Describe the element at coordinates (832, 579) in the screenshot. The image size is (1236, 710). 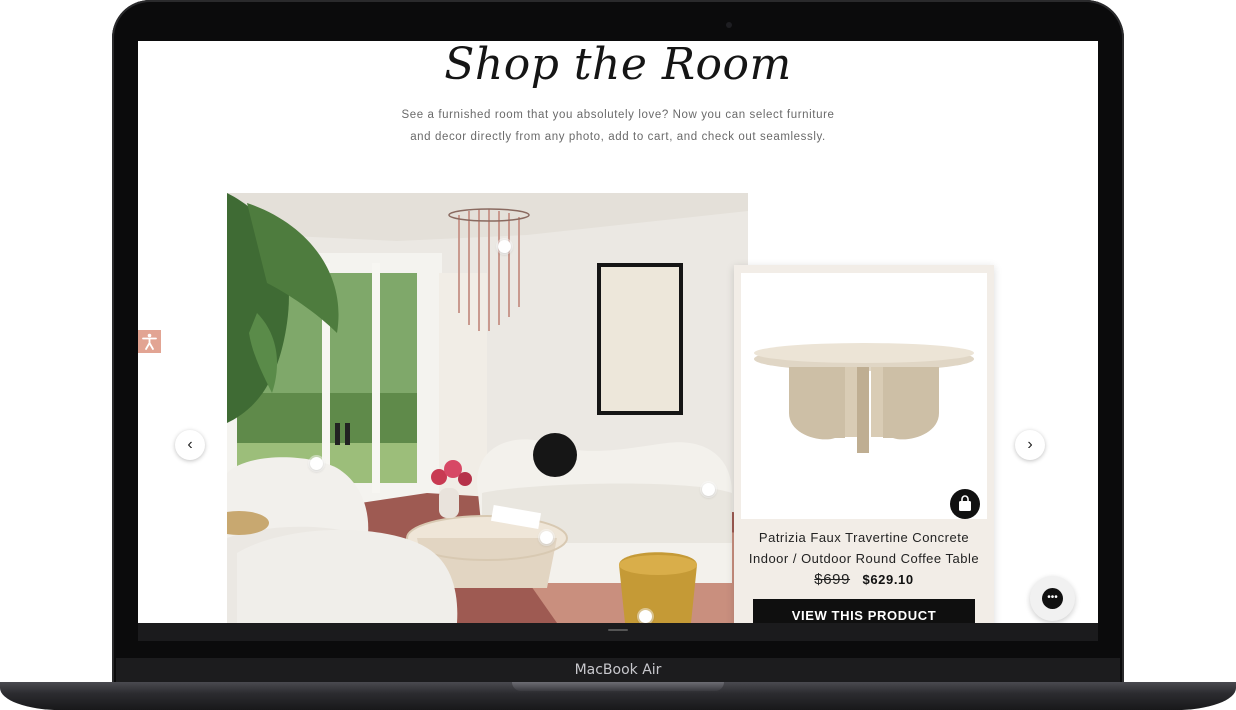
I see `original-price: $699` at that location.